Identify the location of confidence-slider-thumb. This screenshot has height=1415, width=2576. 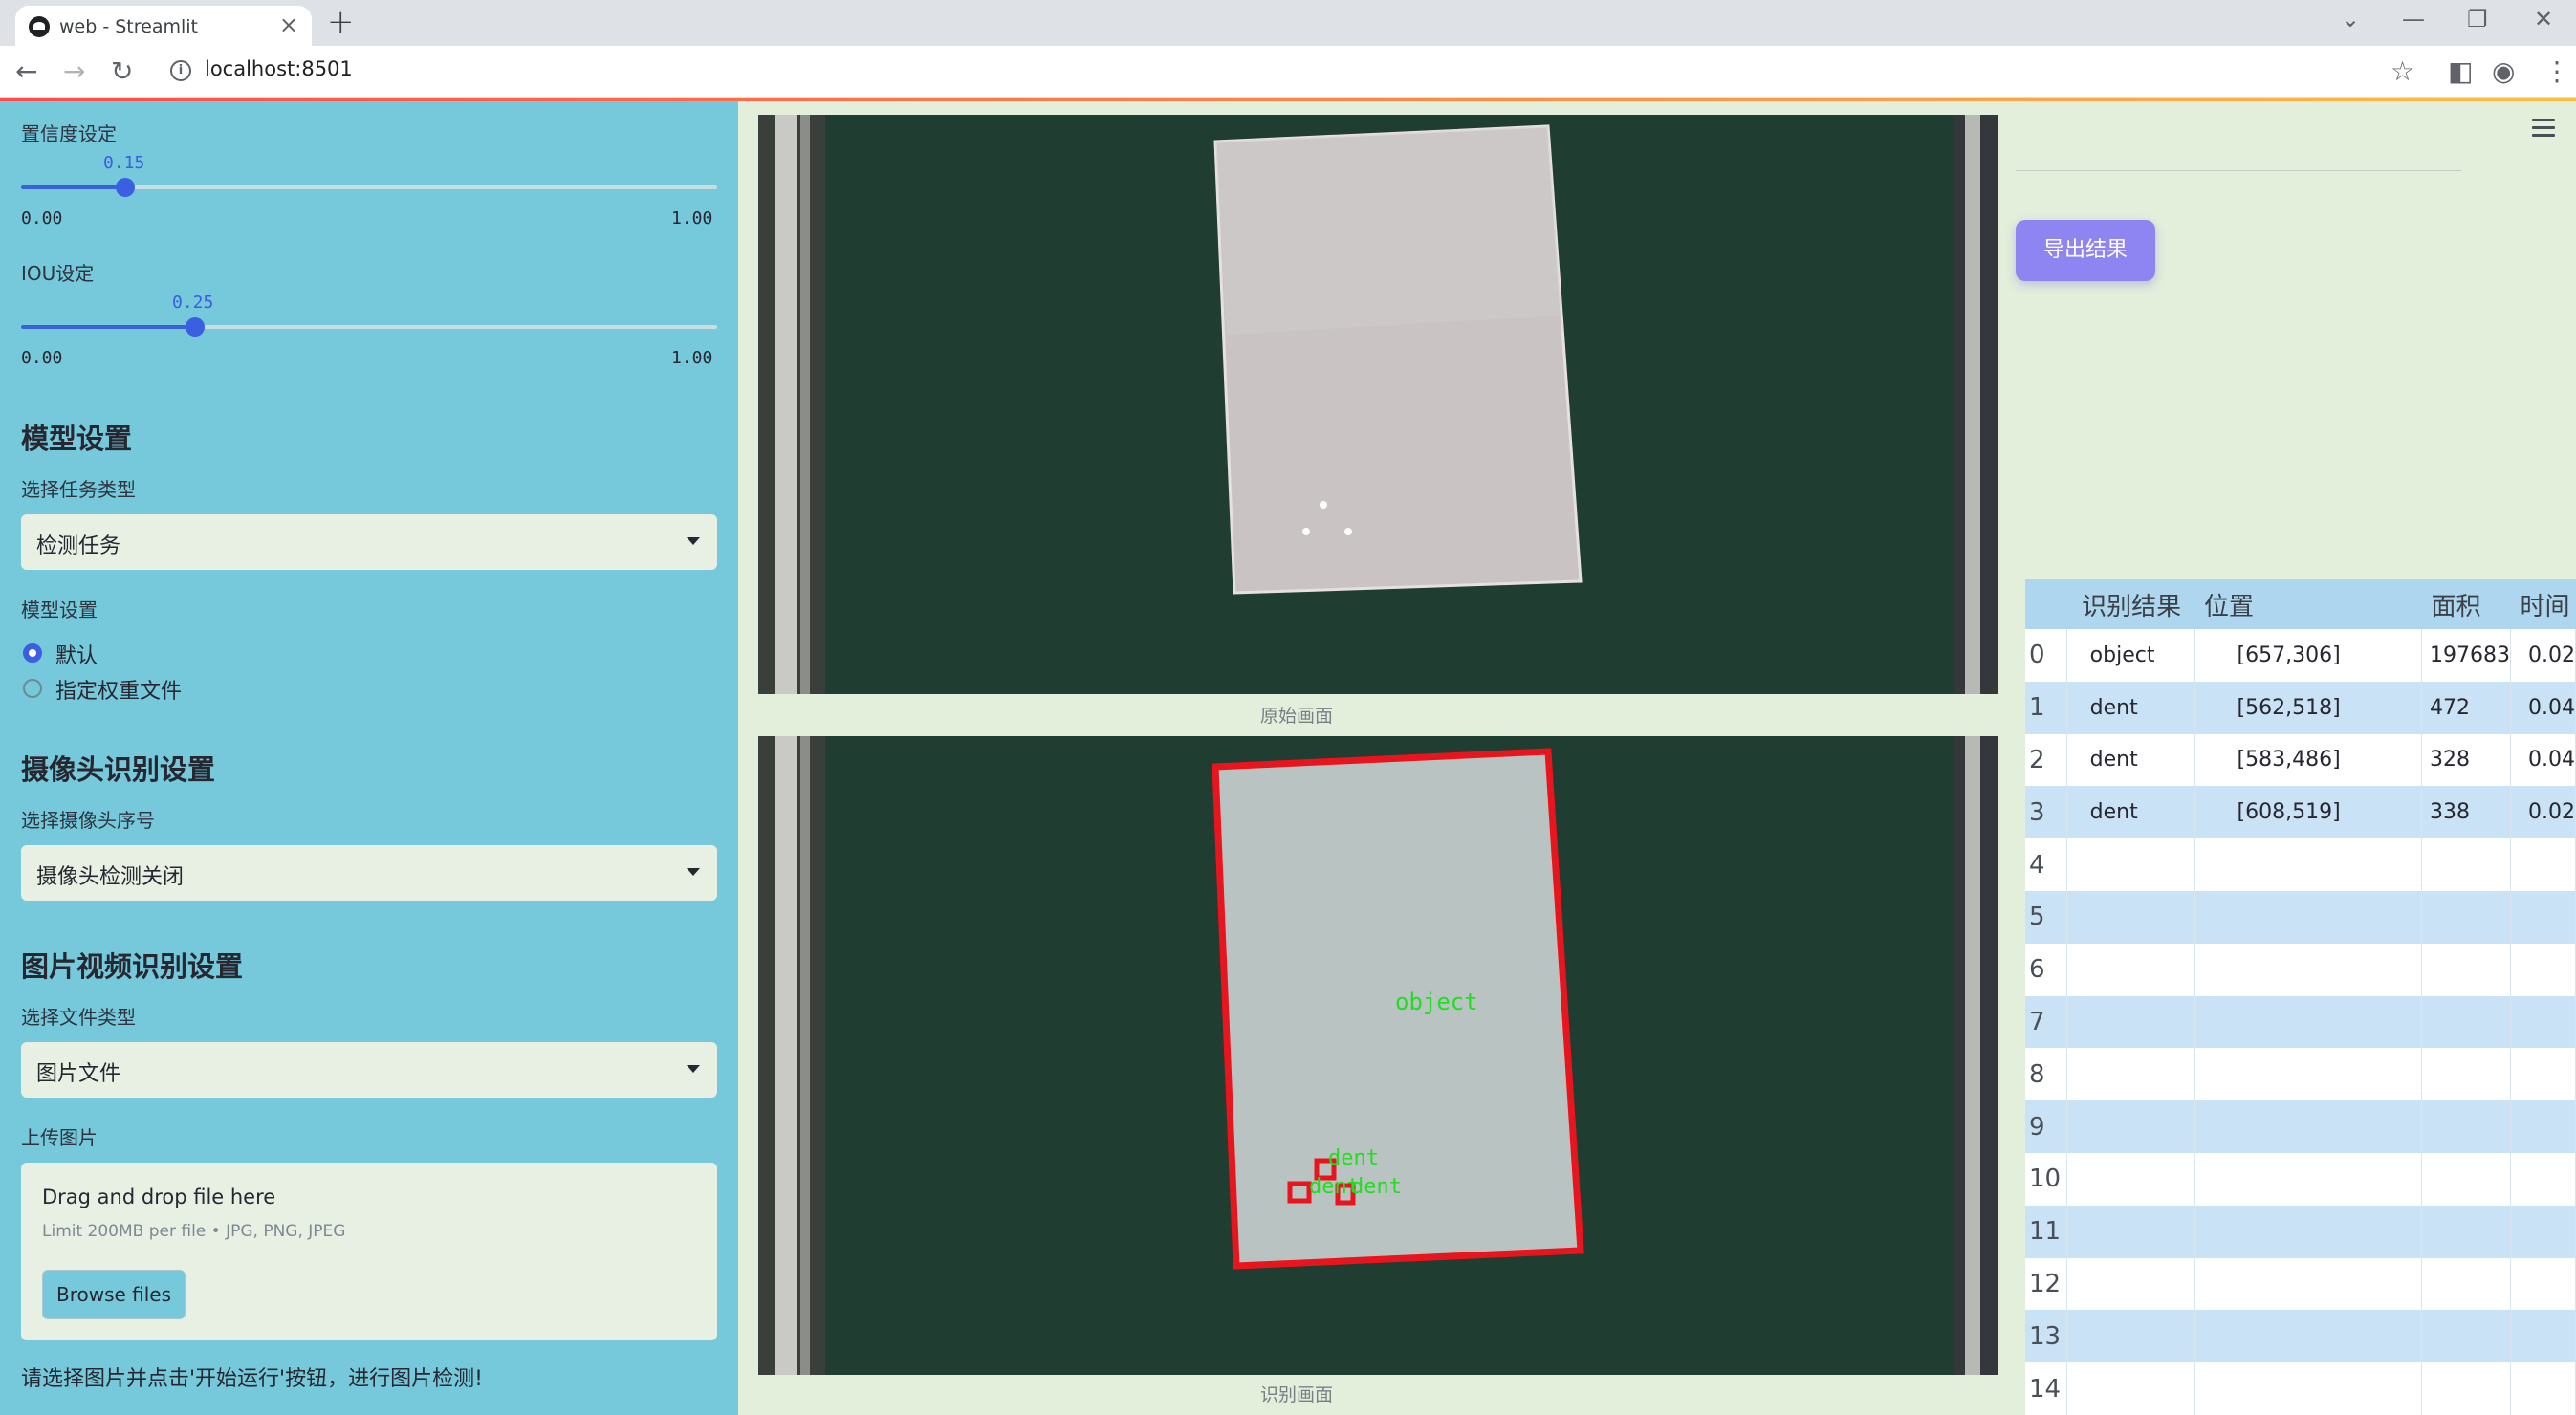
(126, 188).